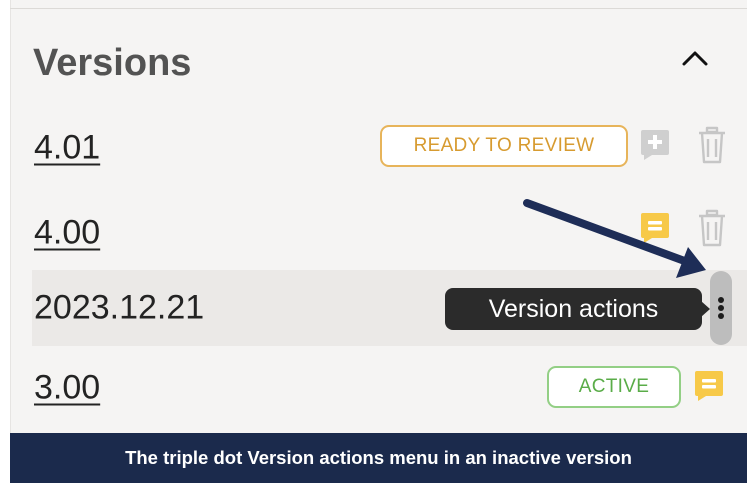 This screenshot has height=483, width=747. What do you see at coordinates (577, 309) in the screenshot?
I see `version-actions-tooltip: Version actions` at bounding box center [577, 309].